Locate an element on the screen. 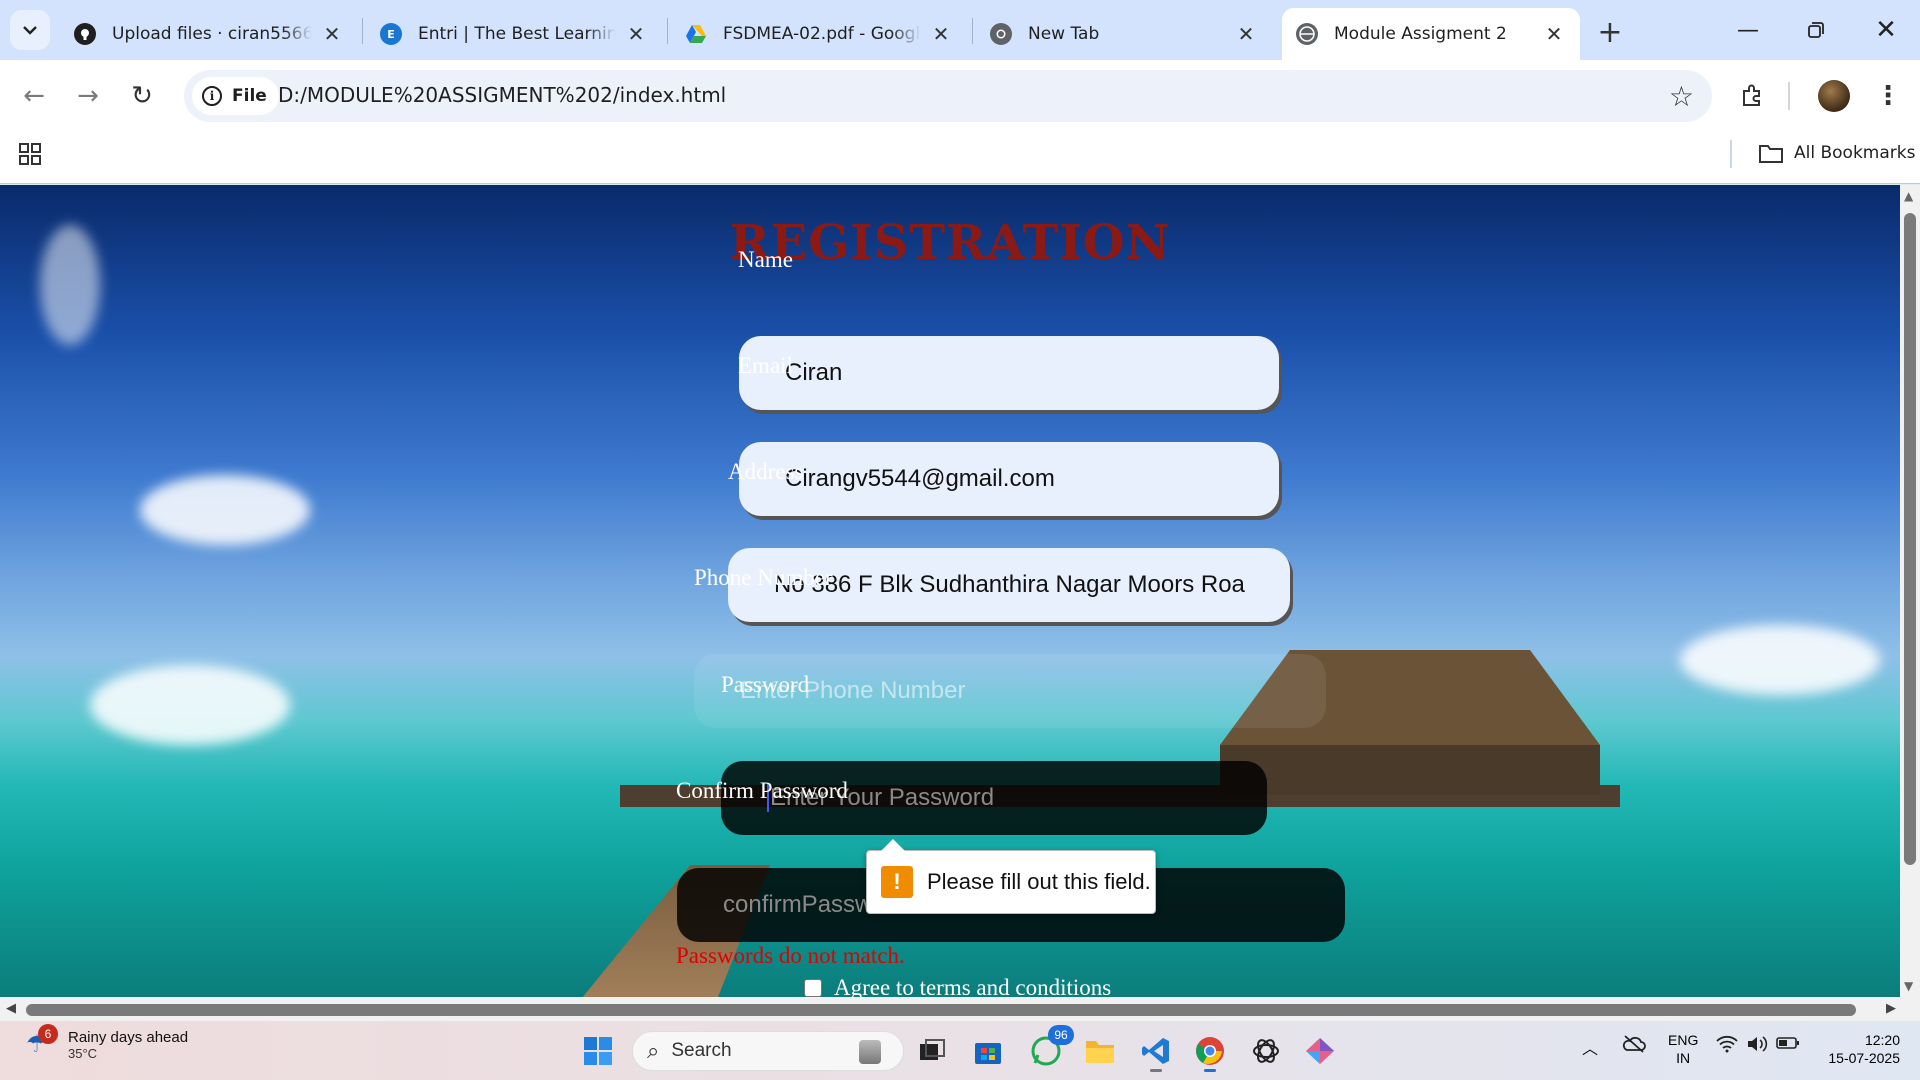 The height and width of the screenshot is (1080, 1920). show-hidden-icons: ︿ is located at coordinates (1590, 1047).